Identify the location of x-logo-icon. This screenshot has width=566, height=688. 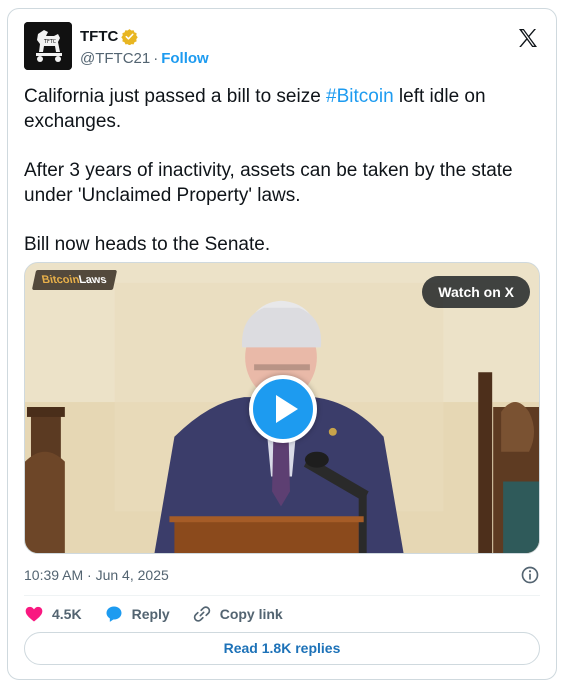
(528, 38).